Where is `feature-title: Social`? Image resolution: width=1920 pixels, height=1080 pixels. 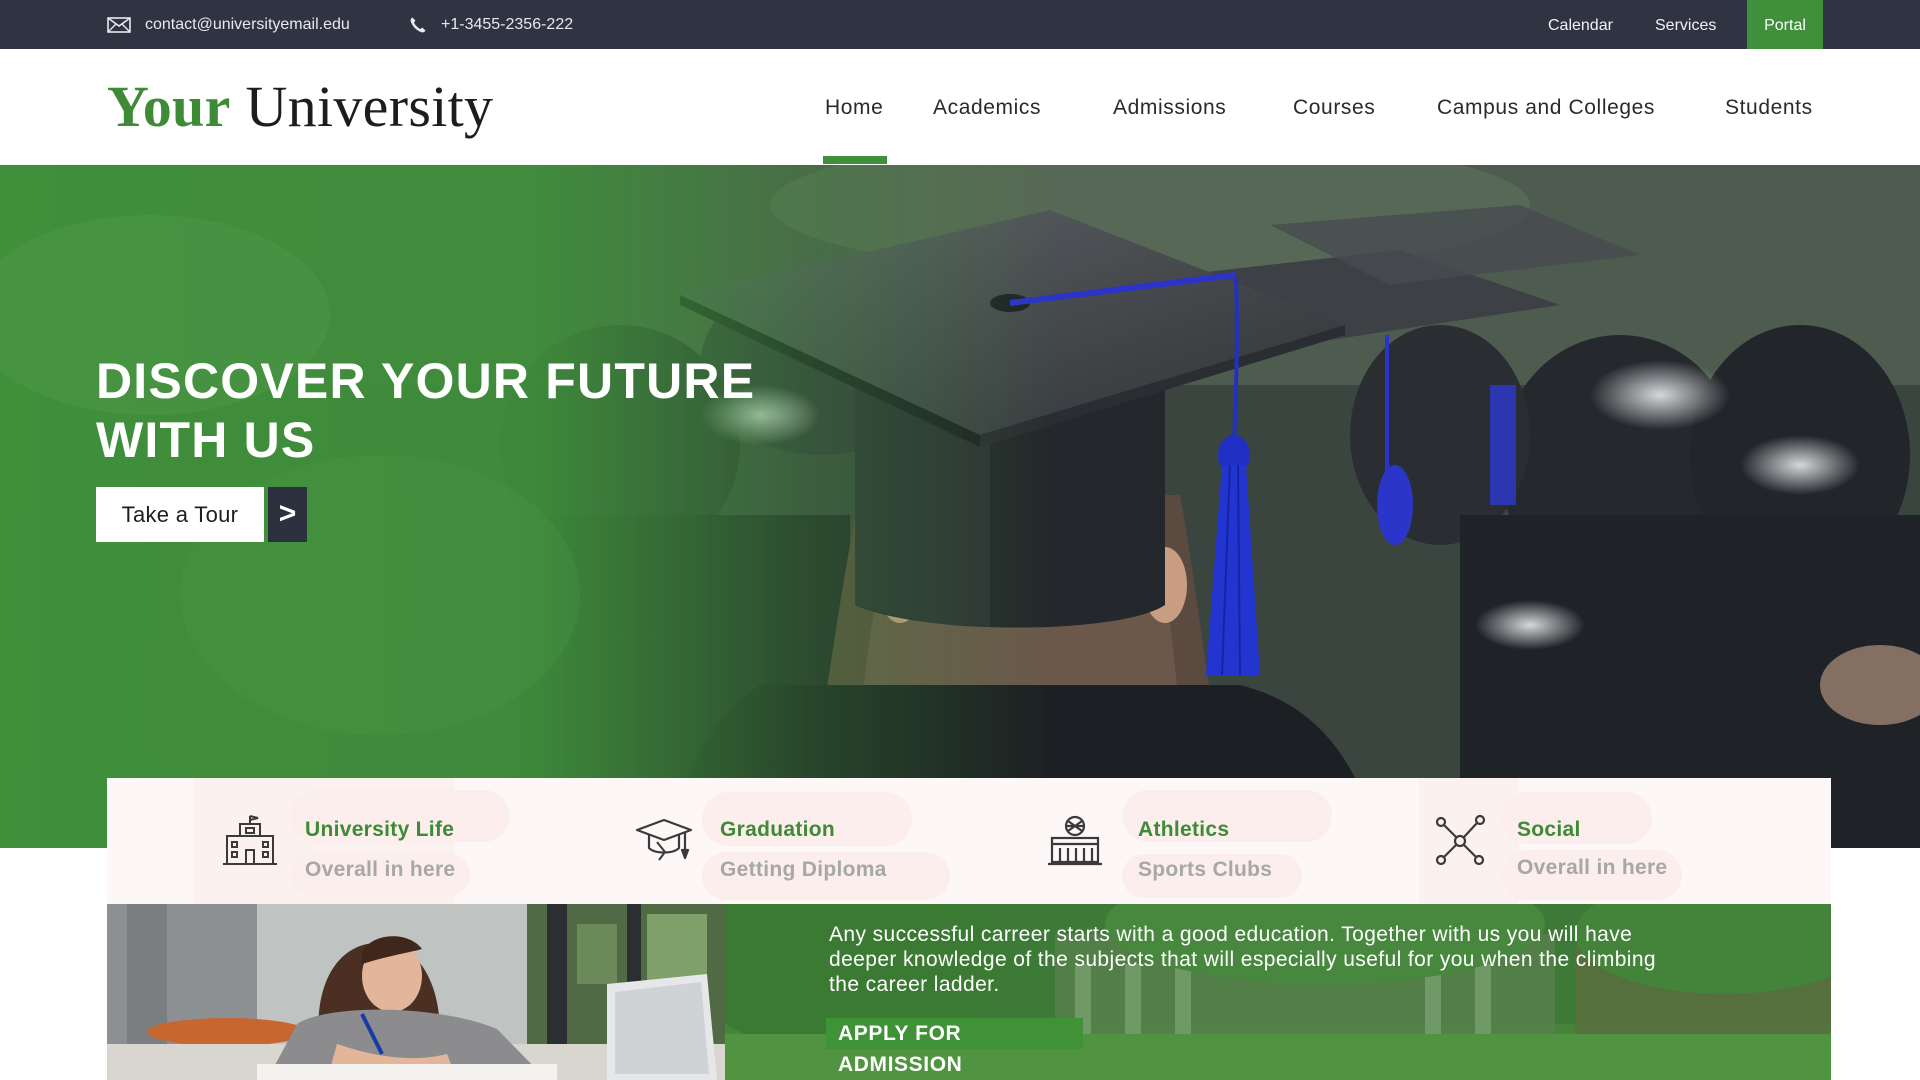 feature-title: Social is located at coordinates (1549, 829).